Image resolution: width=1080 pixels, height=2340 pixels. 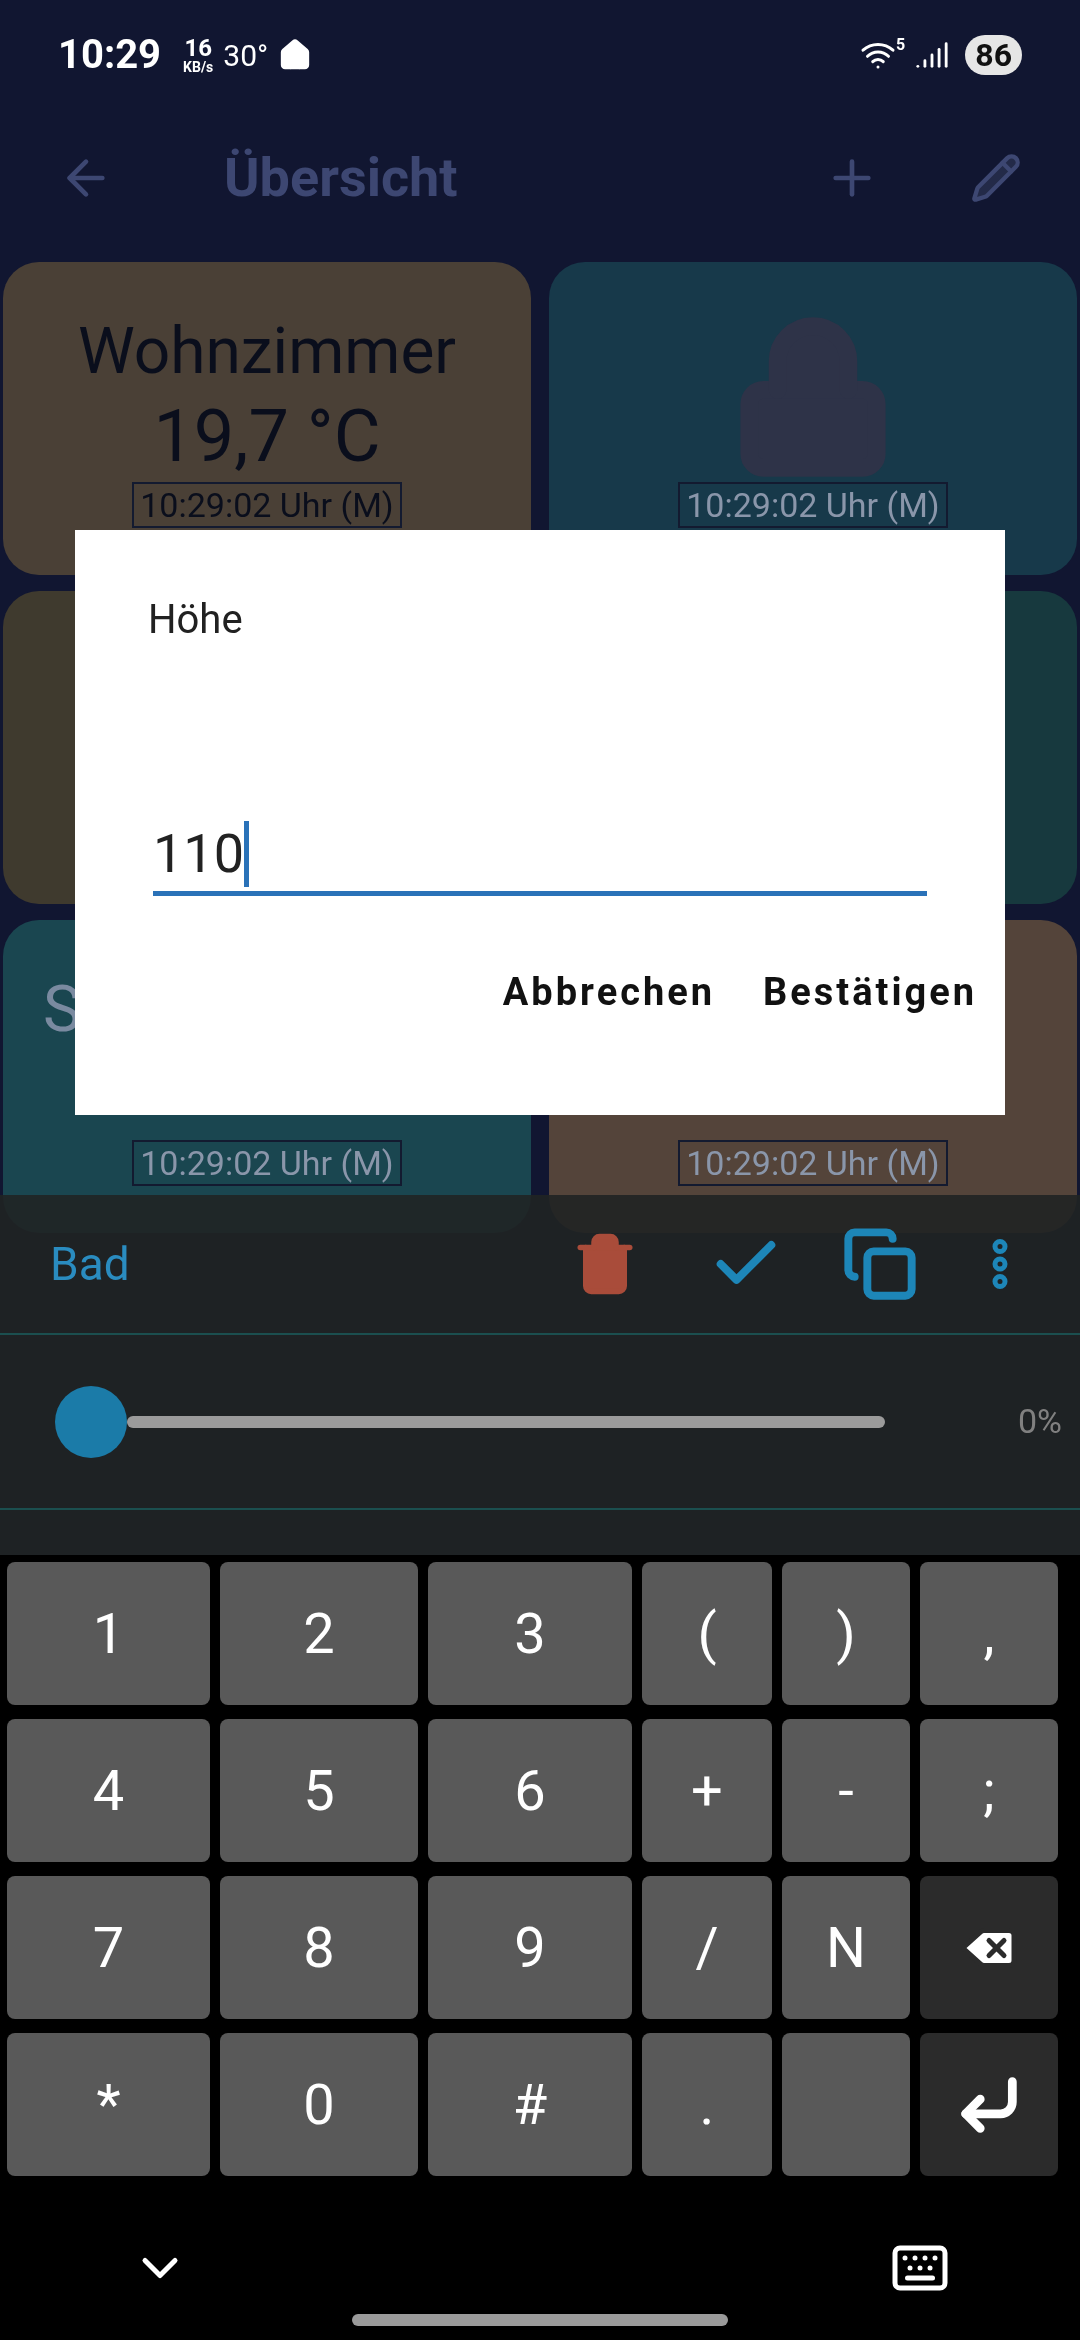 I want to click on panel-title: Bad, so click(x=90, y=1264).